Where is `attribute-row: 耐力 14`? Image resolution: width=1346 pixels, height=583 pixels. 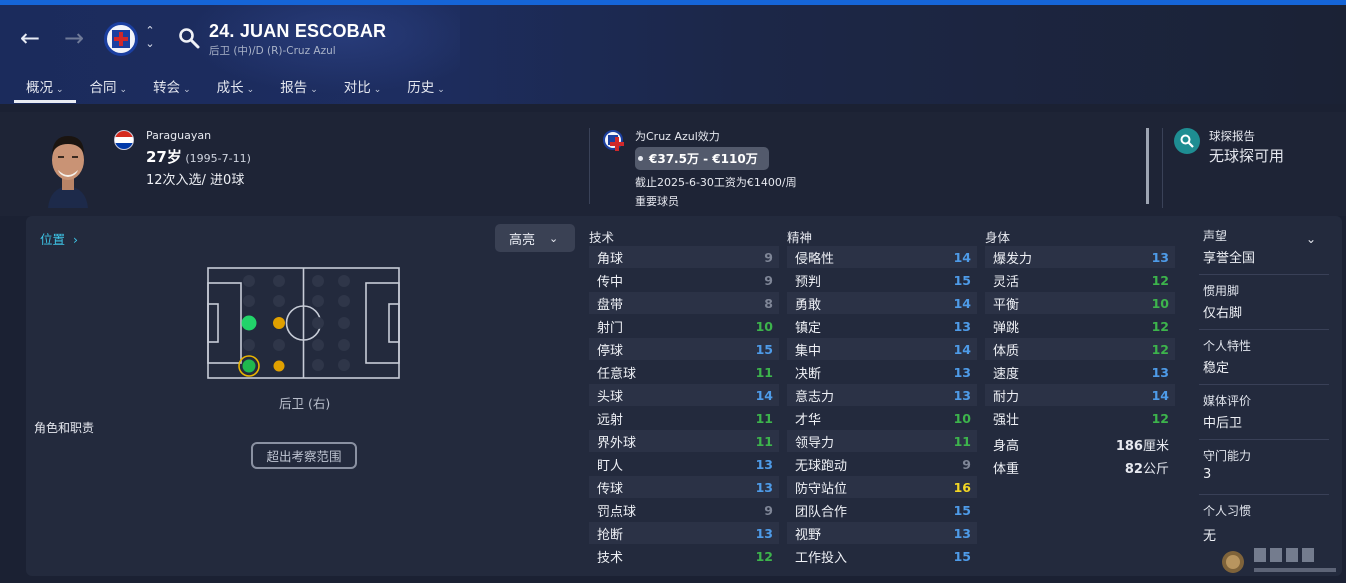 attribute-row: 耐力 14 is located at coordinates (1080, 395).